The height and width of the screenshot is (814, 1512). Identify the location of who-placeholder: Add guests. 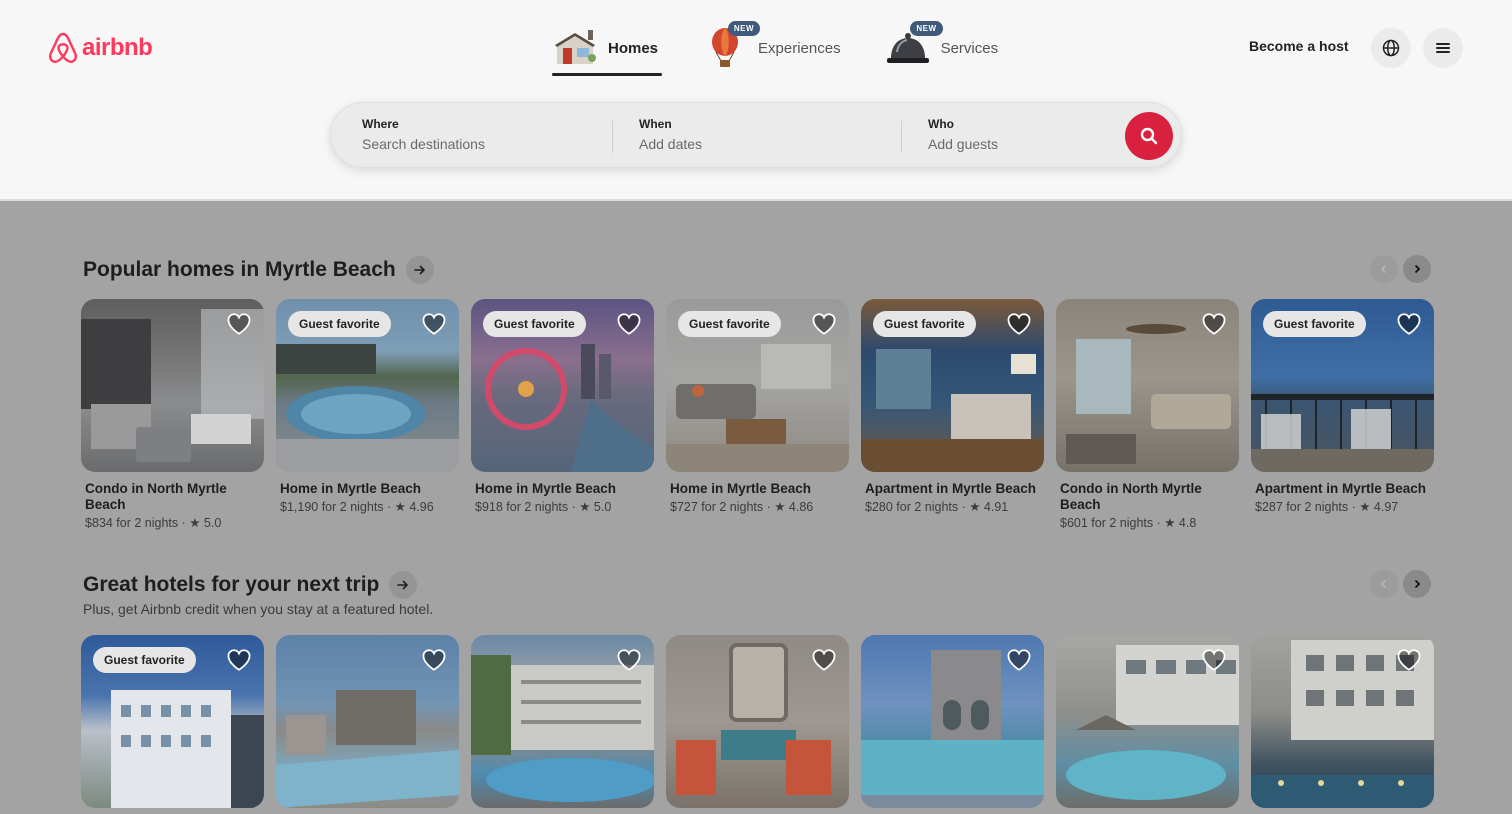
(963, 144).